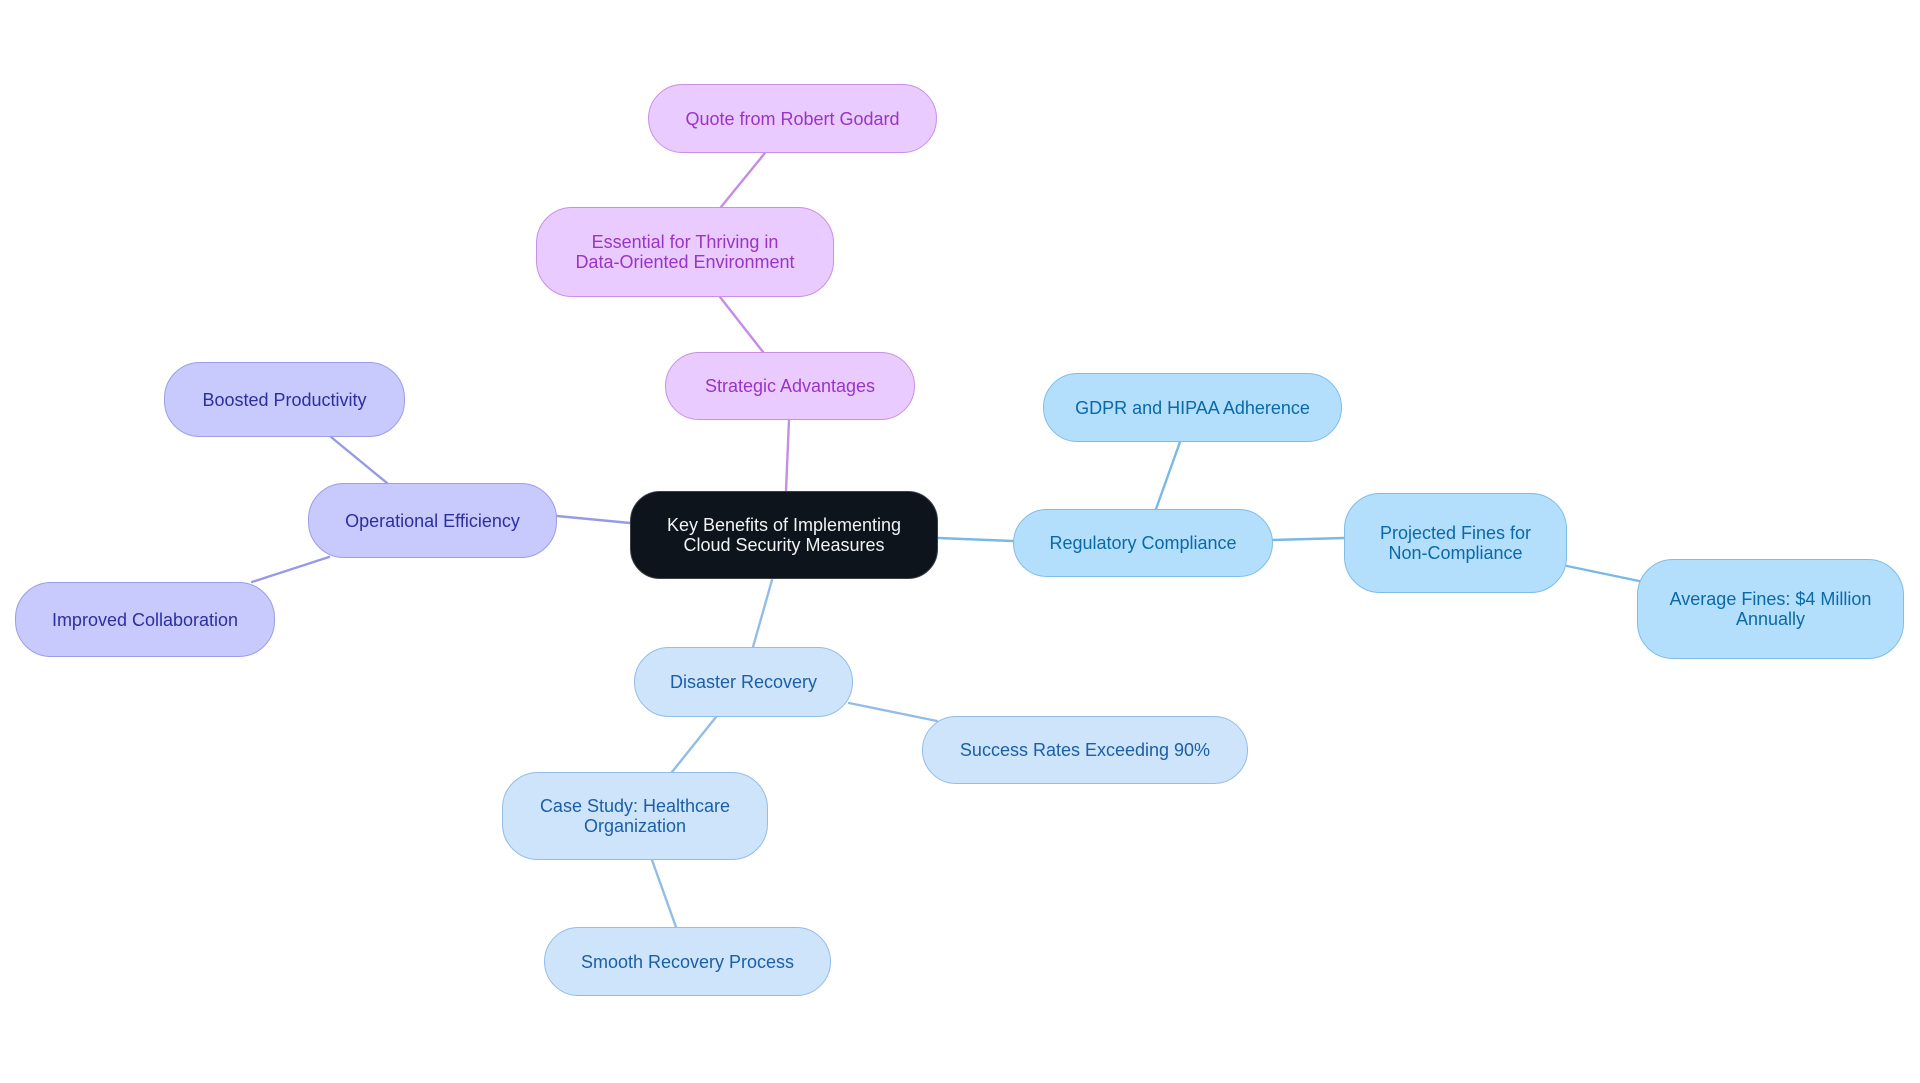 Image resolution: width=1920 pixels, height=1083 pixels. Describe the element at coordinates (1603, 573) in the screenshot. I see `edge-projected-average` at that location.